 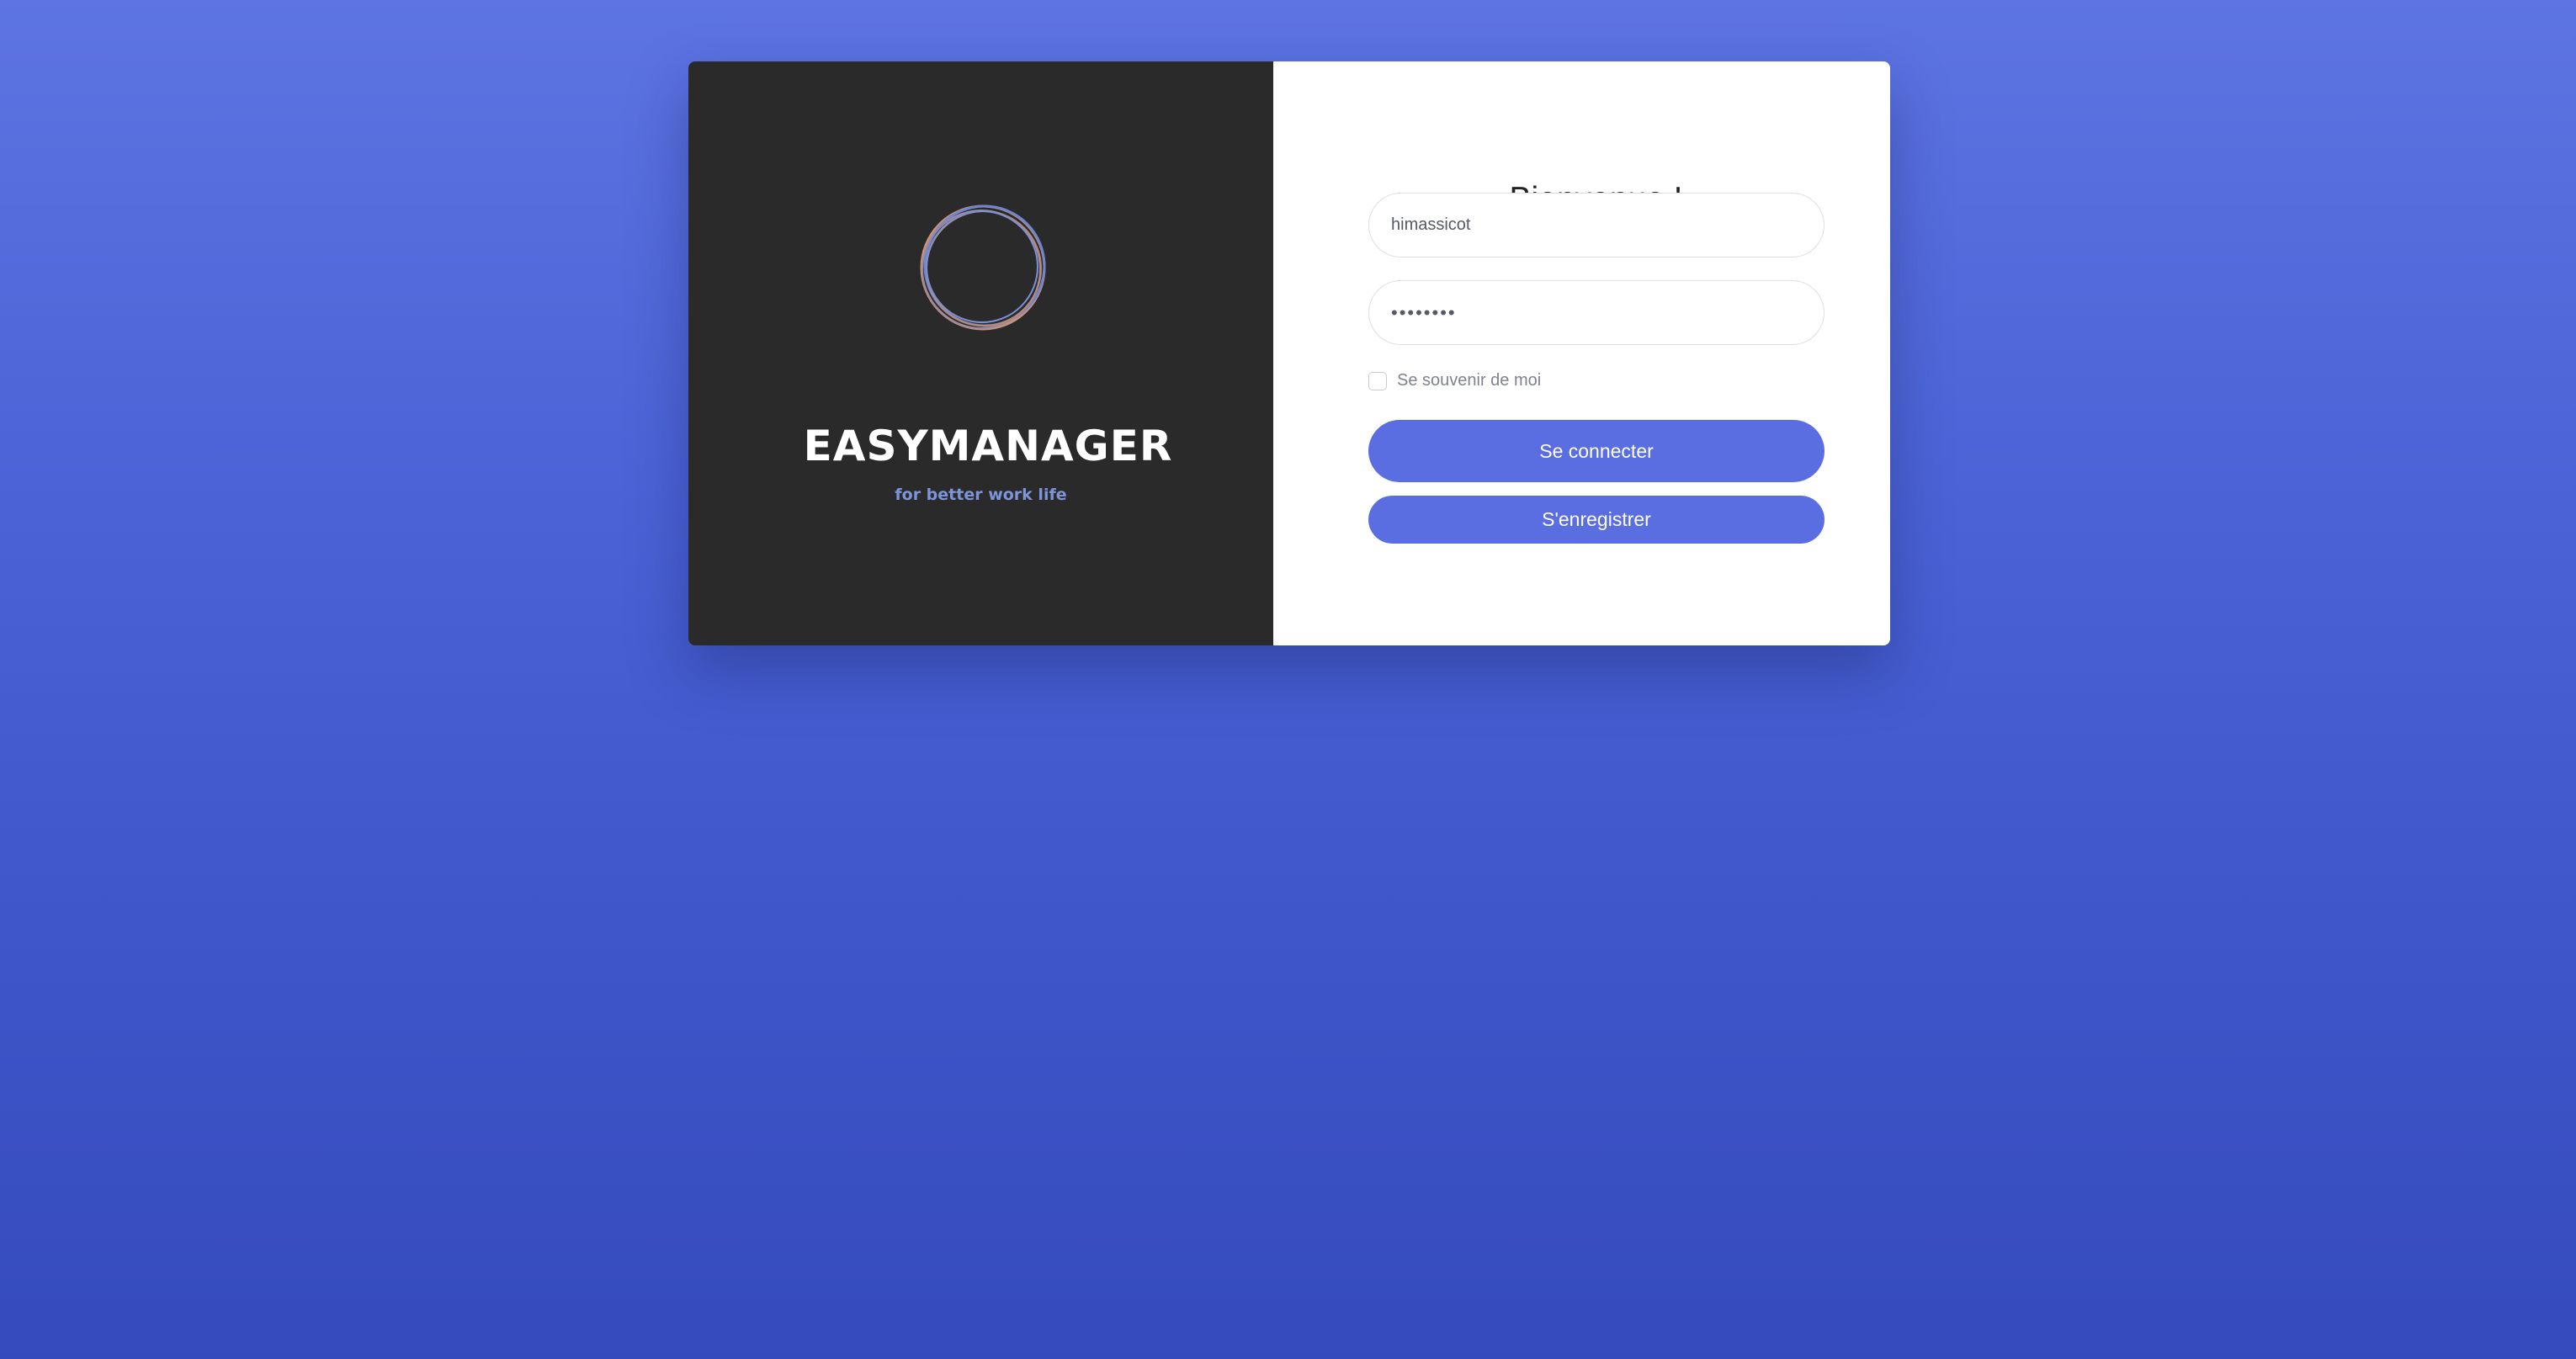 I want to click on username-input, so click(x=1597, y=225).